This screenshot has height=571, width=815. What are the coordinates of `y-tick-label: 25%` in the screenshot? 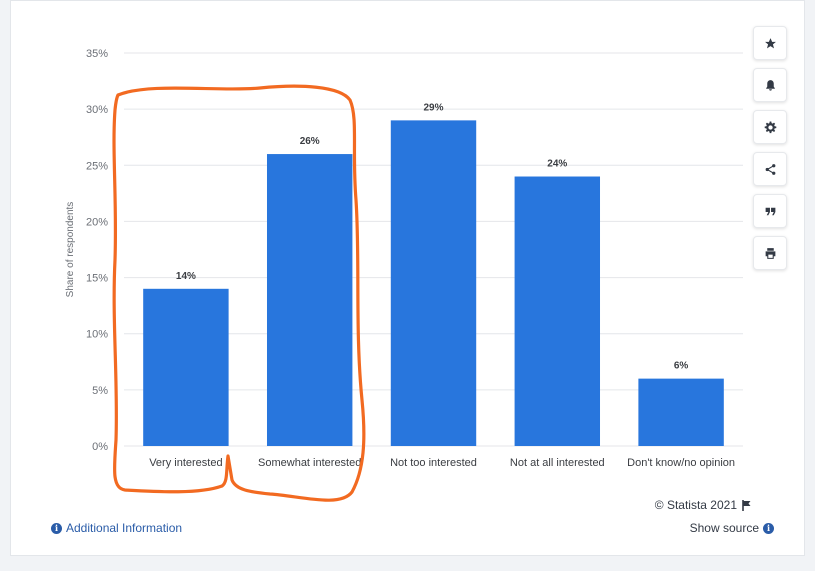 It's located at (97, 166).